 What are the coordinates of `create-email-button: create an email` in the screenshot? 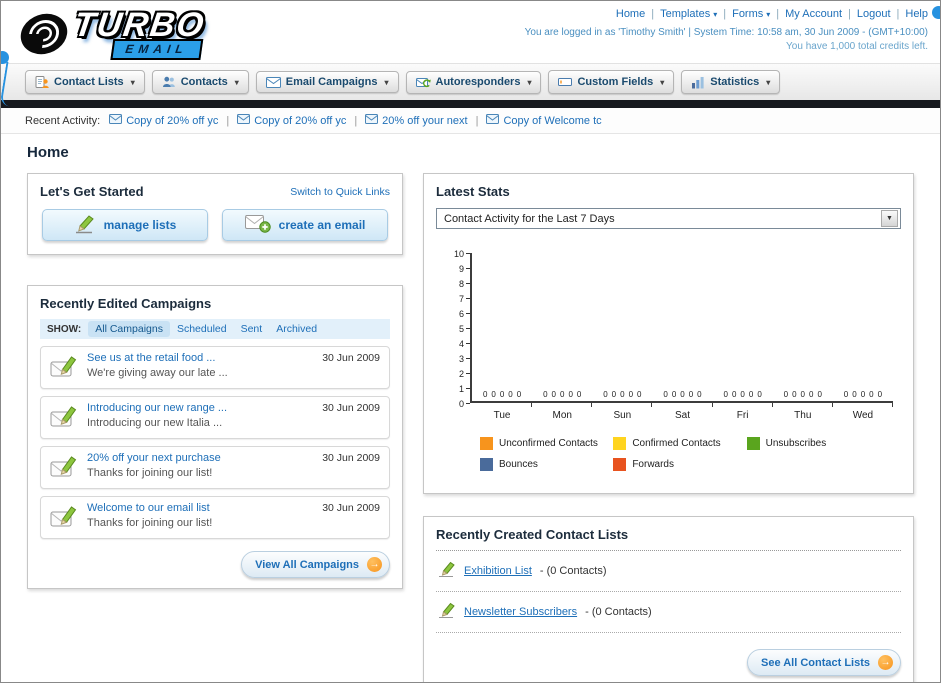 It's located at (305, 225).